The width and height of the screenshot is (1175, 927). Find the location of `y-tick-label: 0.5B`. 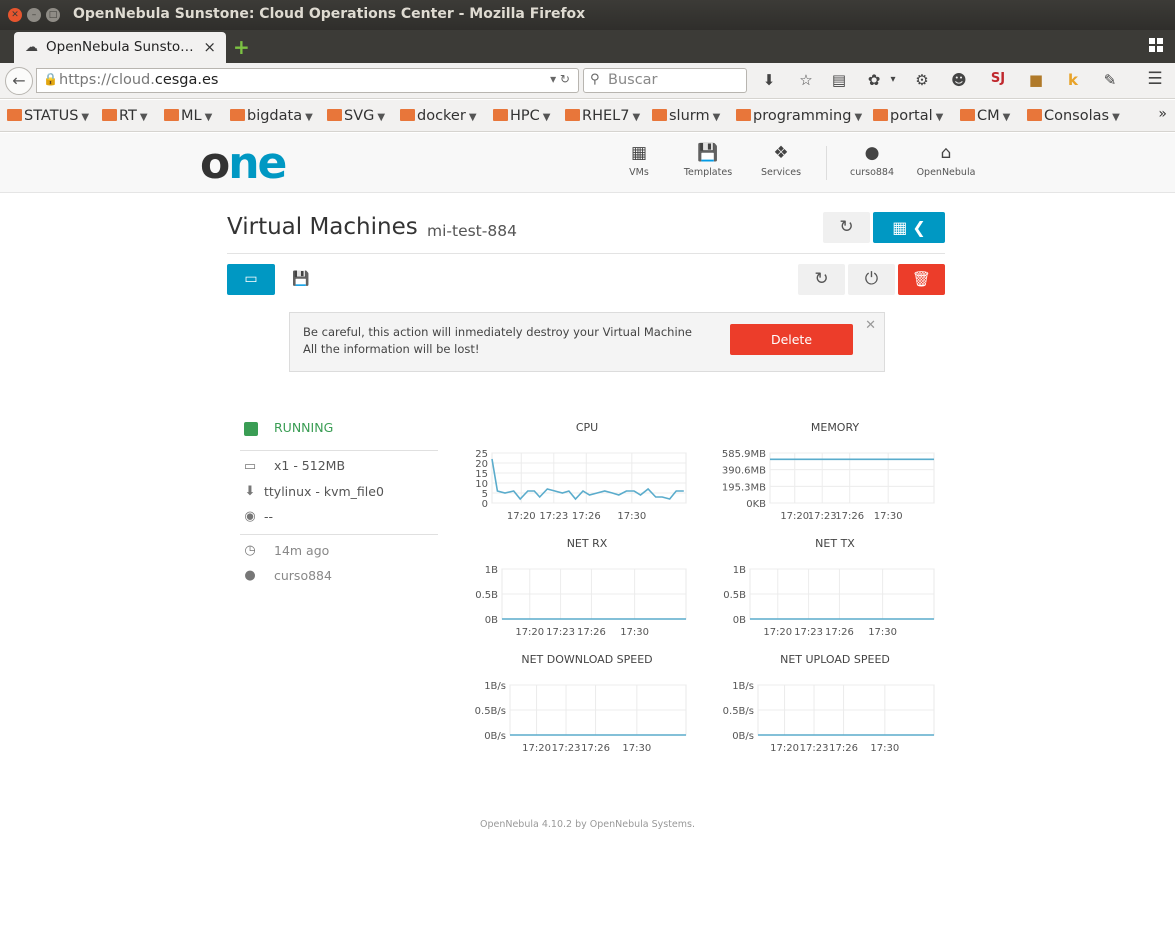

y-tick-label: 0.5B is located at coordinates (734, 595).